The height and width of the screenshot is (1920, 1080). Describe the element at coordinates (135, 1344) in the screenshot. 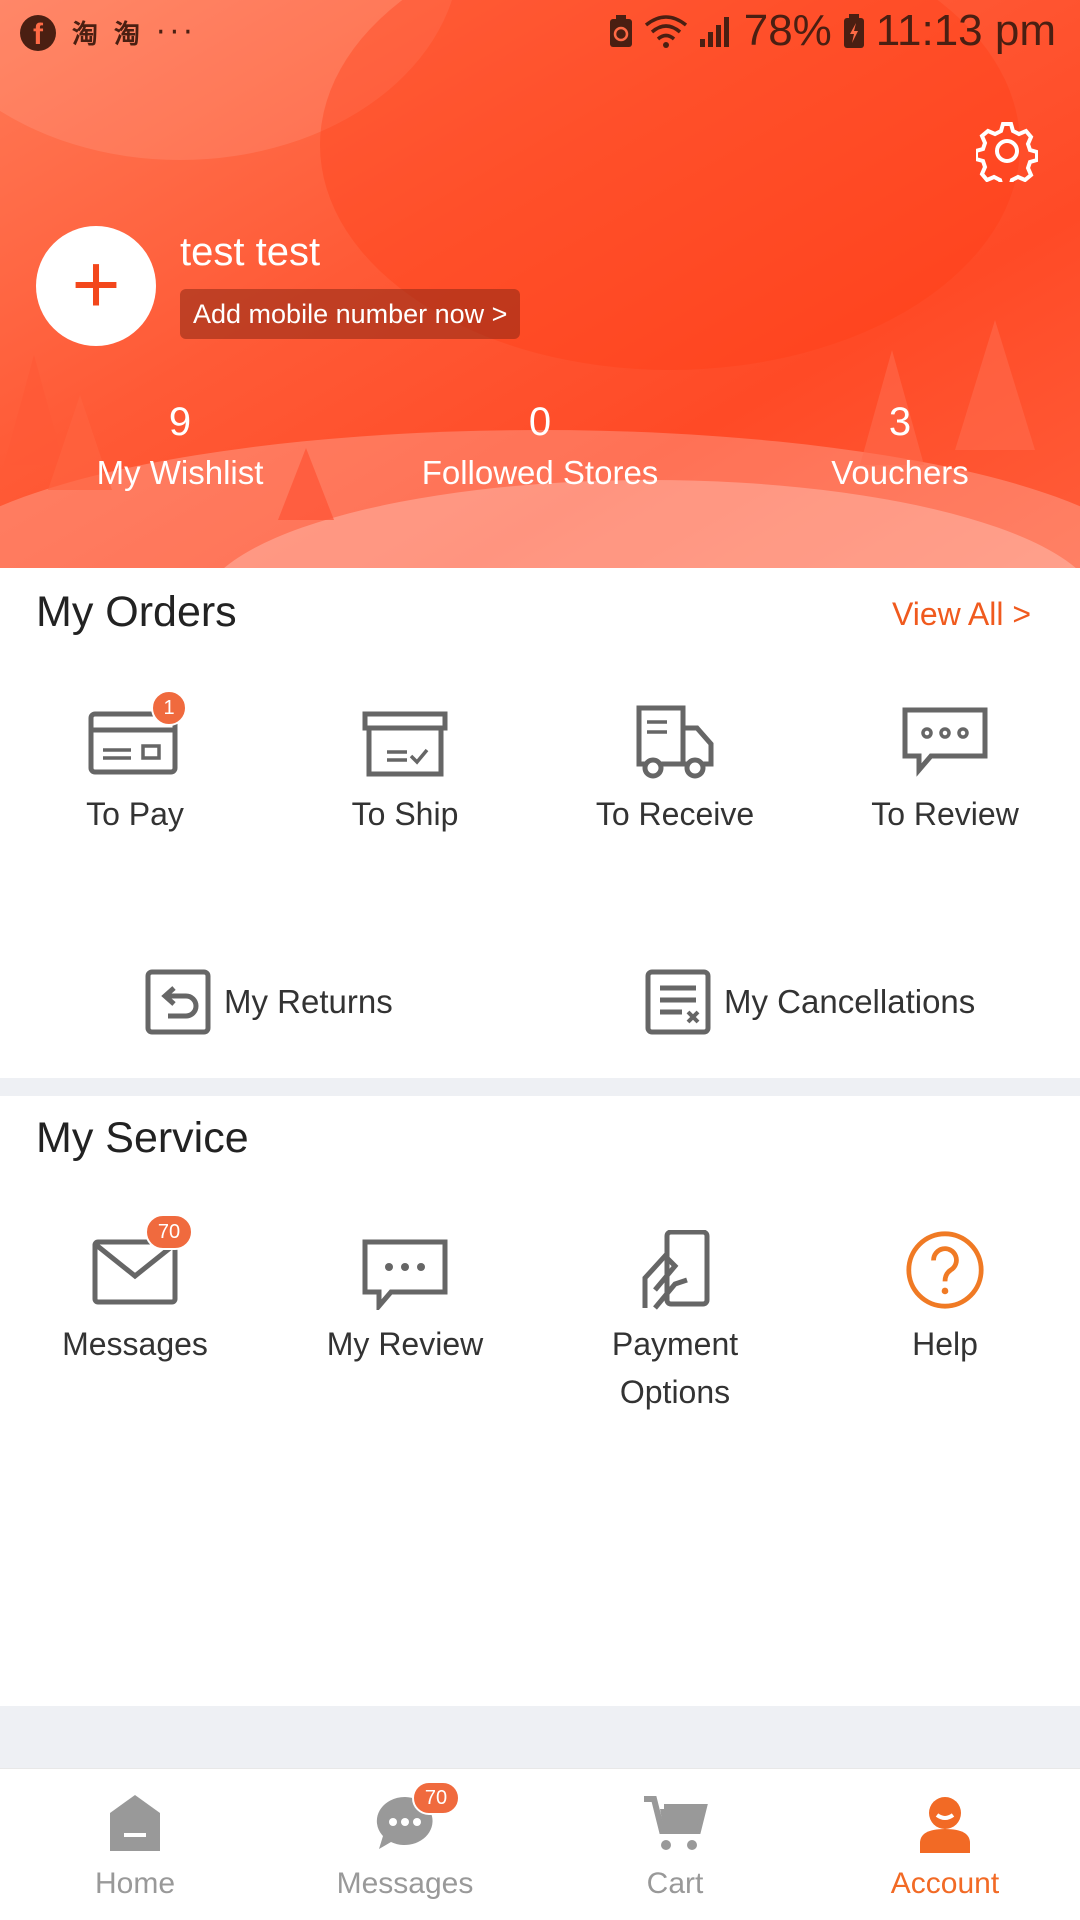

I see `service-label: Messages` at that location.